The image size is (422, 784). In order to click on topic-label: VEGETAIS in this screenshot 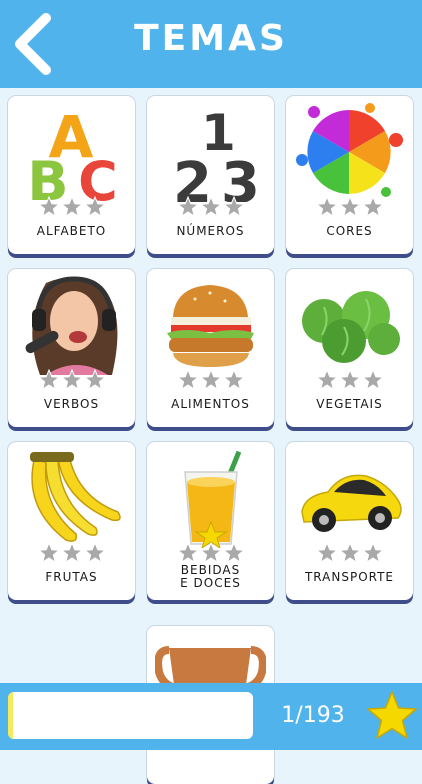, I will do `click(349, 404)`.